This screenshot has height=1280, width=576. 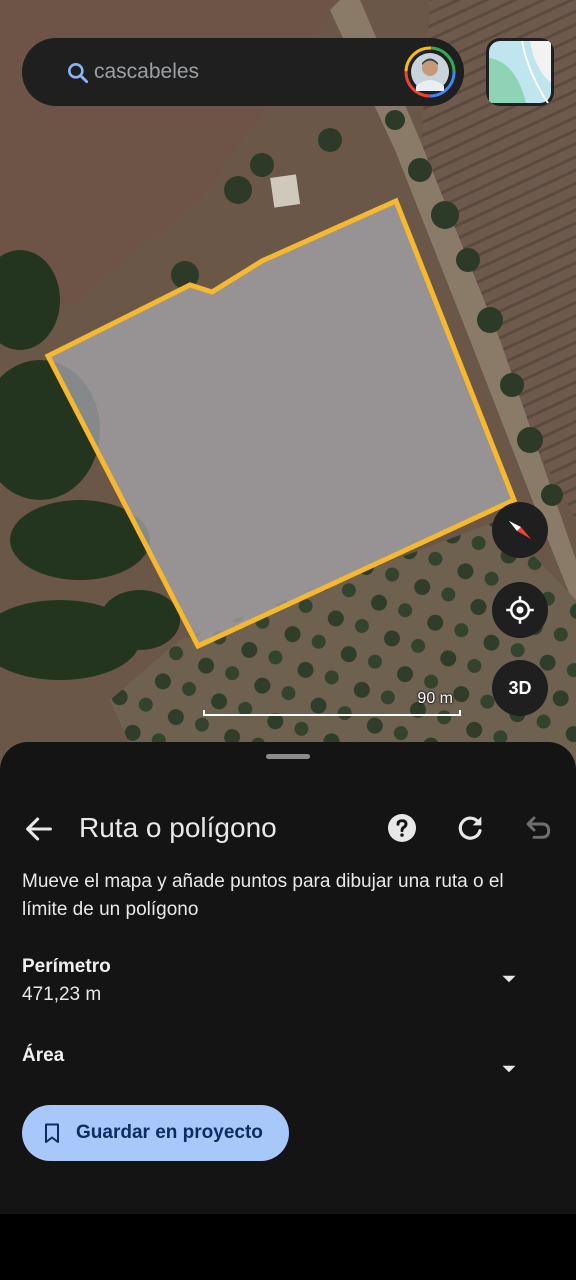 What do you see at coordinates (332, 713) in the screenshot?
I see `scale-bar` at bounding box center [332, 713].